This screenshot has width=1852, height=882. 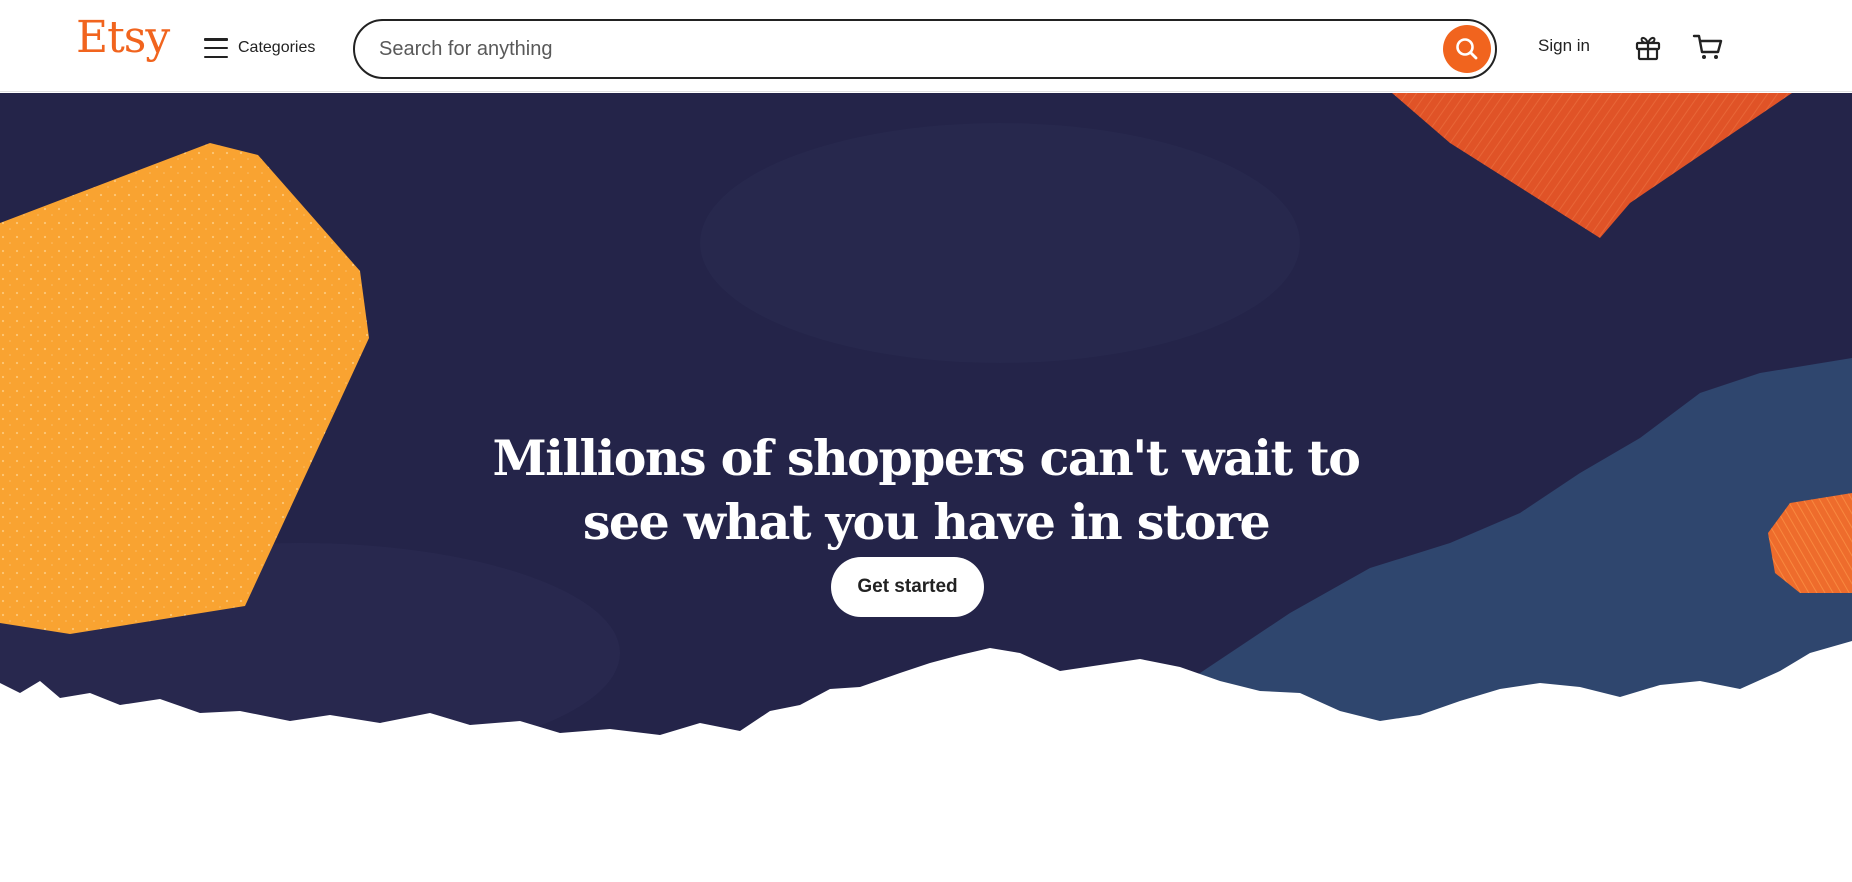 I want to click on gift-icon, so click(x=1648, y=48).